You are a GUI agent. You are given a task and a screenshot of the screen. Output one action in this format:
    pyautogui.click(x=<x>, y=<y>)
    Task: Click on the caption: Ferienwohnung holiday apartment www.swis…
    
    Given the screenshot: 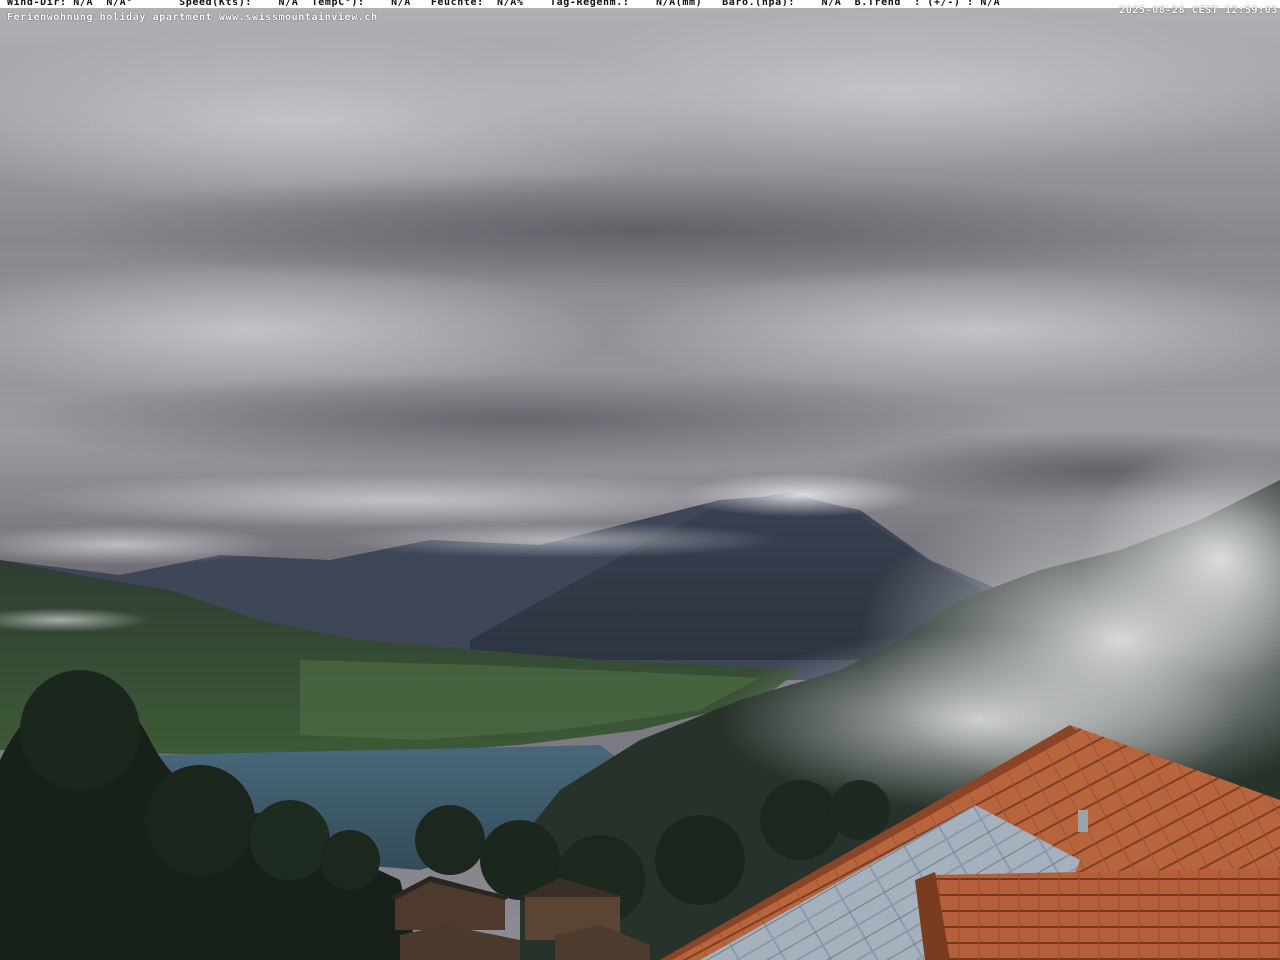 What is the action you would take?
    pyautogui.click(x=192, y=17)
    